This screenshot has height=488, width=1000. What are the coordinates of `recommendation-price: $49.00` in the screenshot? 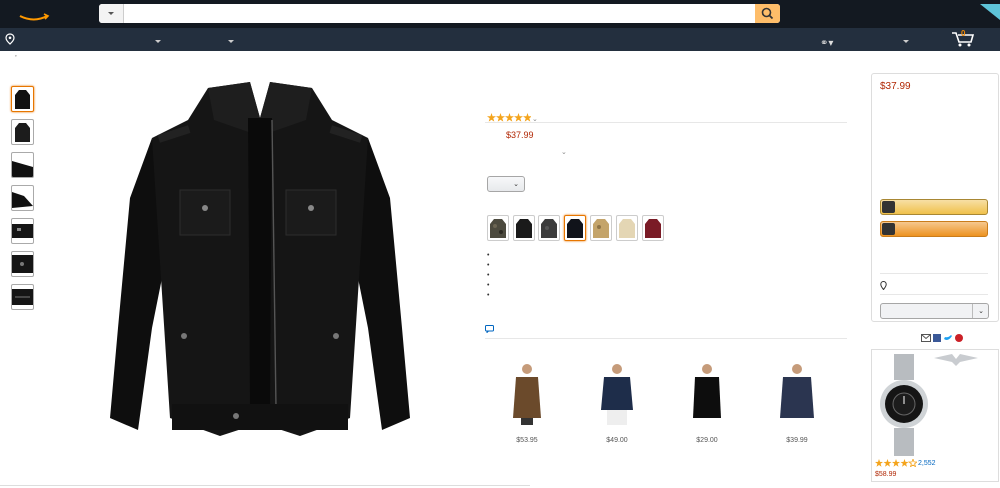 It's located at (617, 440).